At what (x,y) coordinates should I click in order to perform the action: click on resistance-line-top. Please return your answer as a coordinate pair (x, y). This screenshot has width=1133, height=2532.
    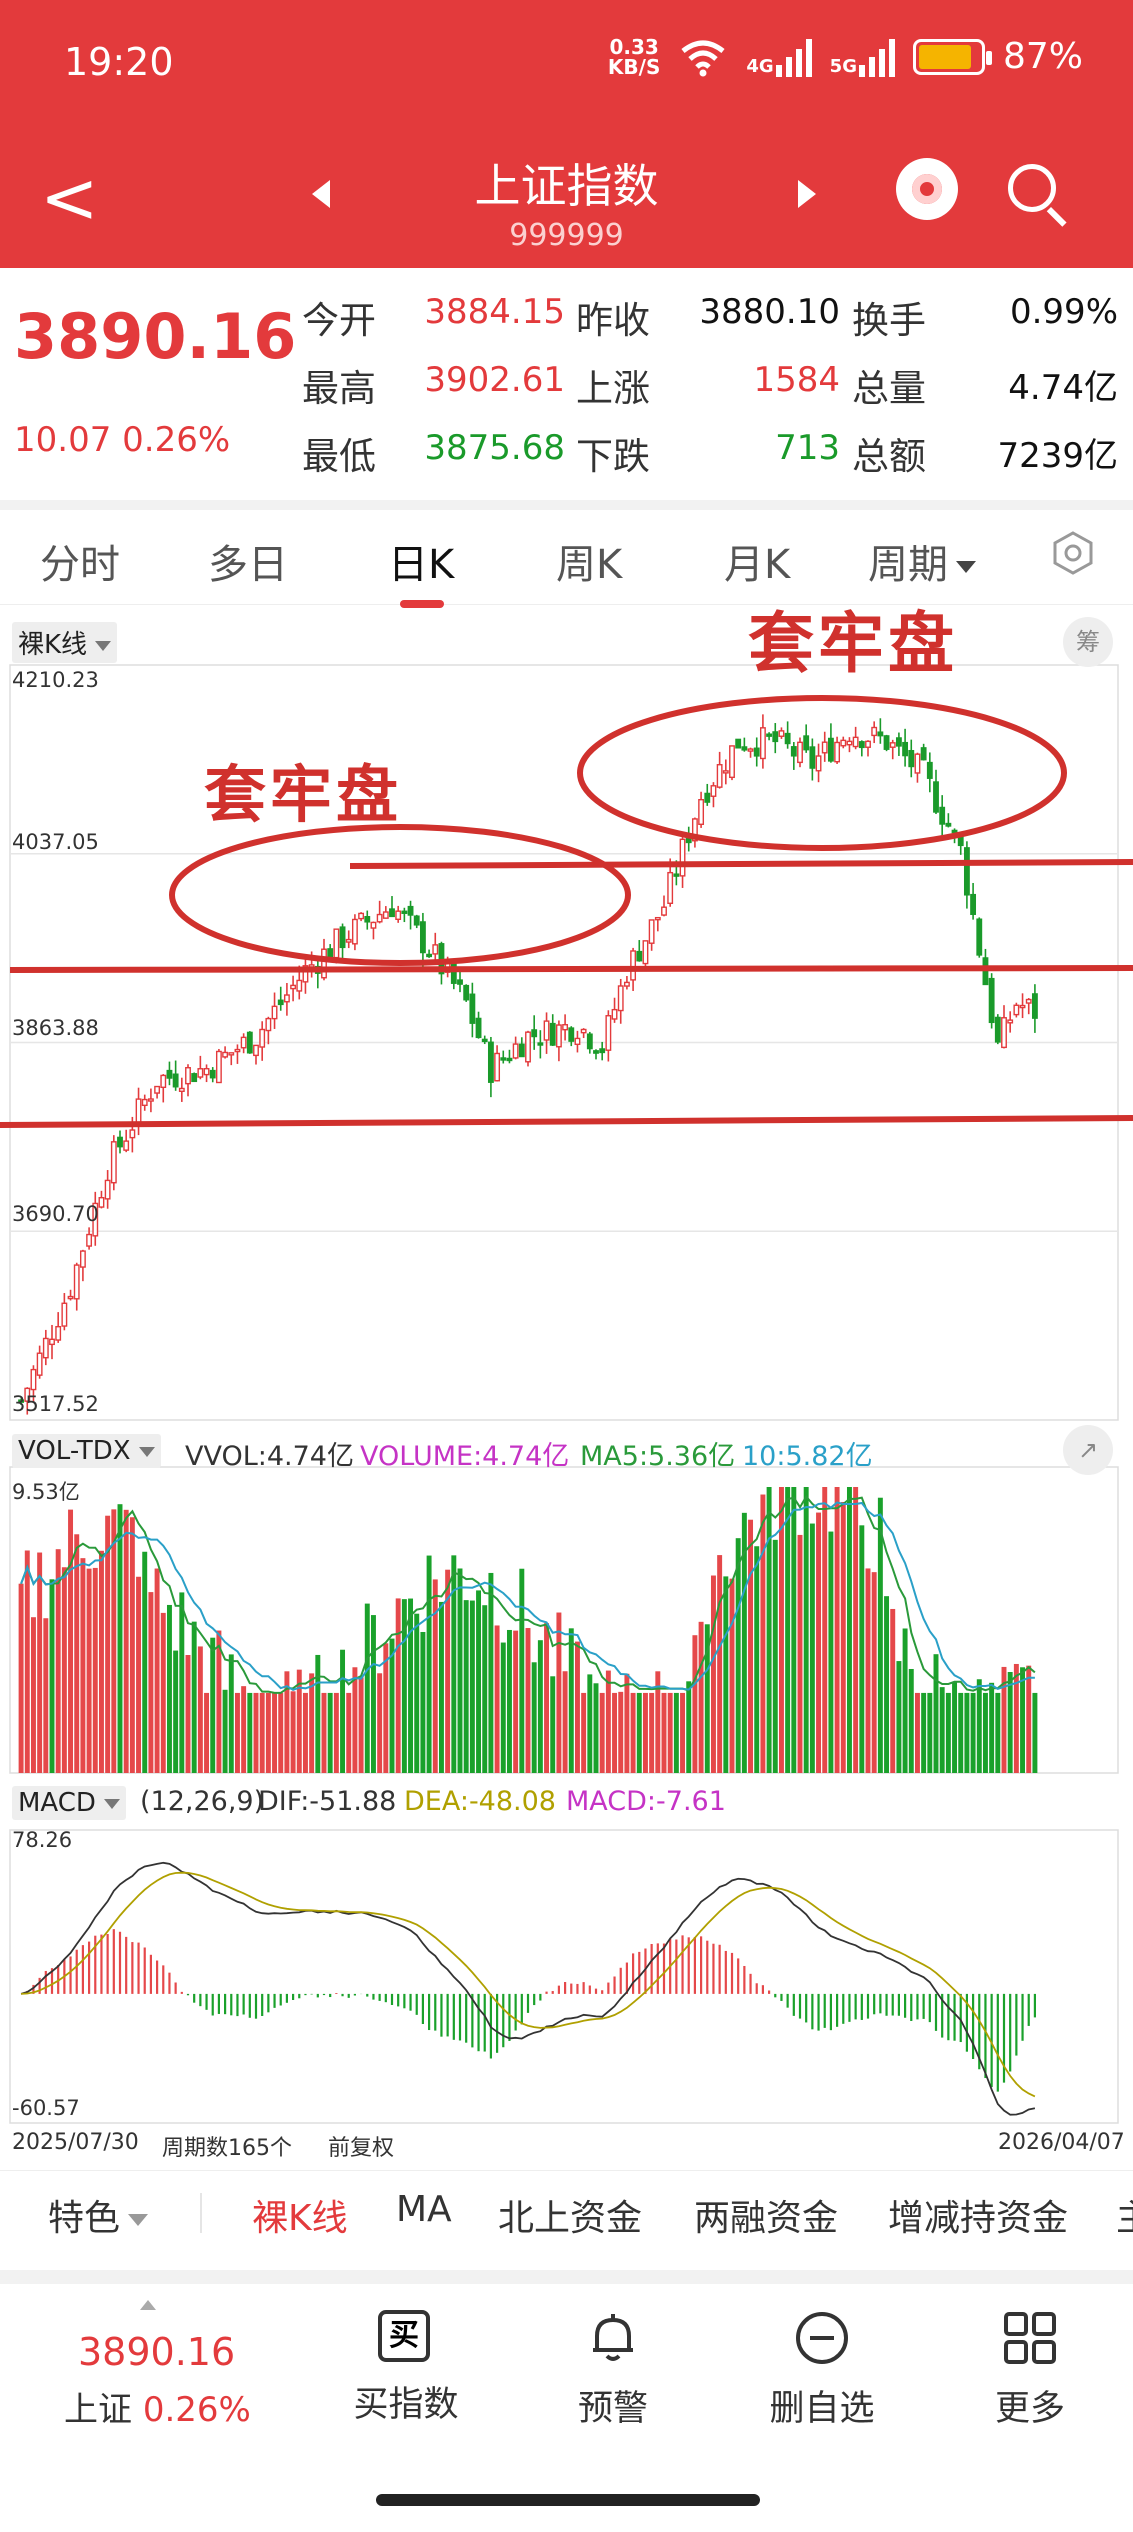
    Looking at the image, I should click on (741, 864).